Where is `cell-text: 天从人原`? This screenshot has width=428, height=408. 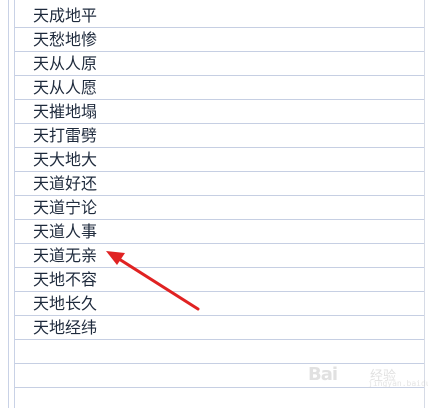 cell-text: 天从人原 is located at coordinates (65, 63).